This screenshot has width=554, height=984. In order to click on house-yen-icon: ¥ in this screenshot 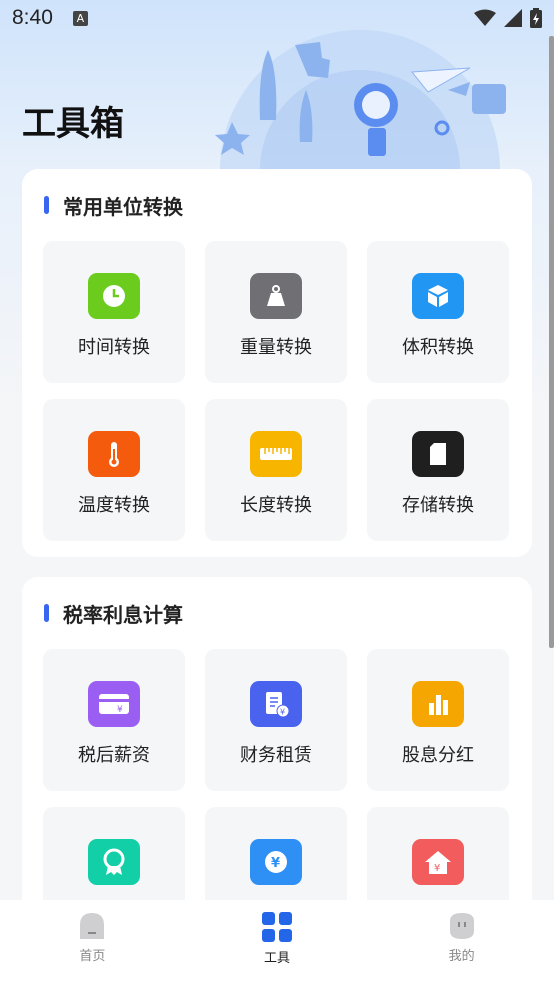, I will do `click(438, 862)`.